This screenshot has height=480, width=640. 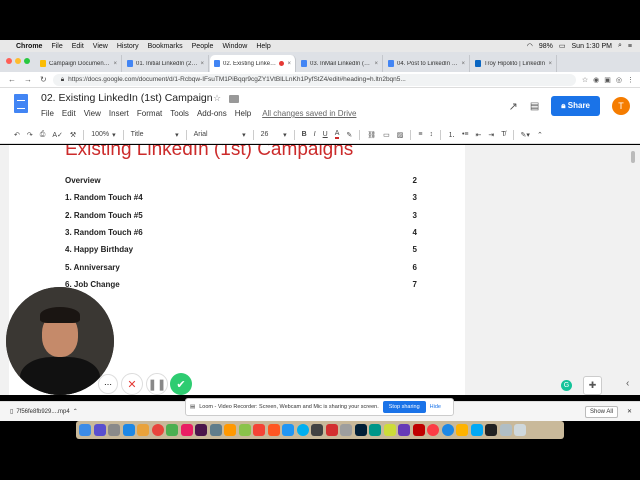 What do you see at coordinates (592, 46) in the screenshot?
I see `clock: Sun 1:30 PM` at bounding box center [592, 46].